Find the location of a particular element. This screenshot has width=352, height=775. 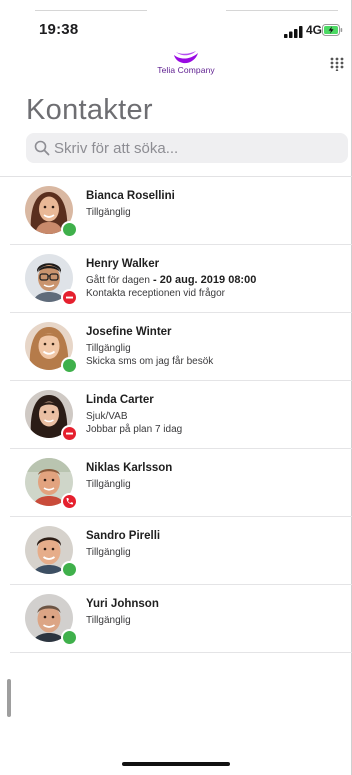

cellular-signal-icon is located at coordinates (293, 32).